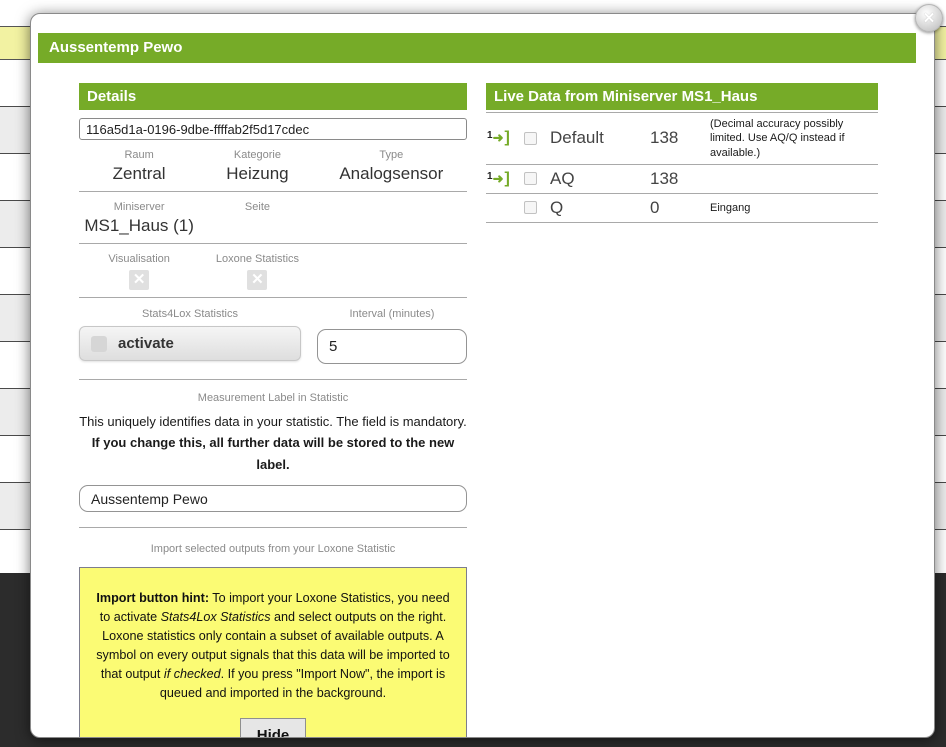 The image size is (946, 747). I want to click on field-miniserver: Miniserver MS1_Haus (1), so click(139, 218).